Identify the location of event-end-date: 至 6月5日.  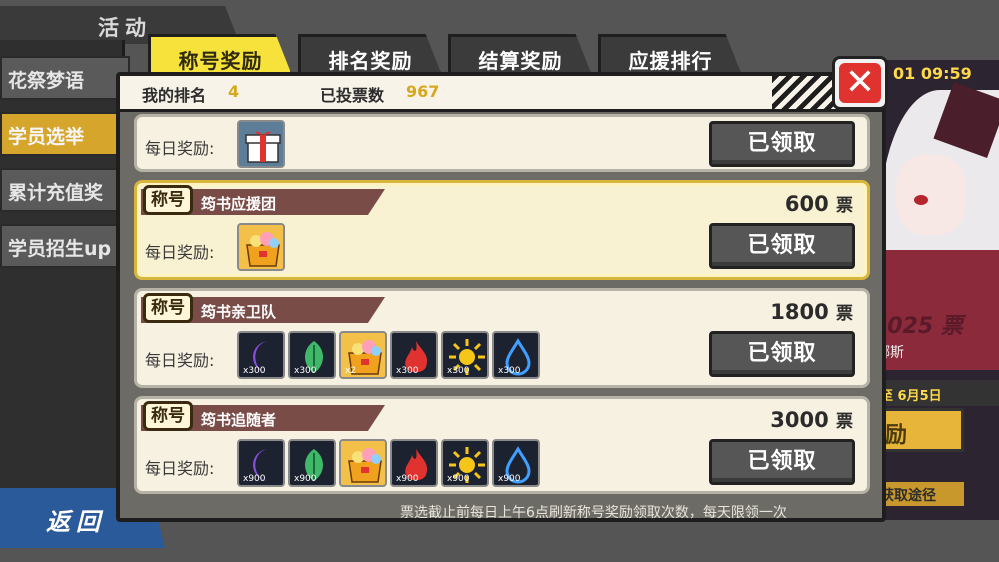
(935, 393).